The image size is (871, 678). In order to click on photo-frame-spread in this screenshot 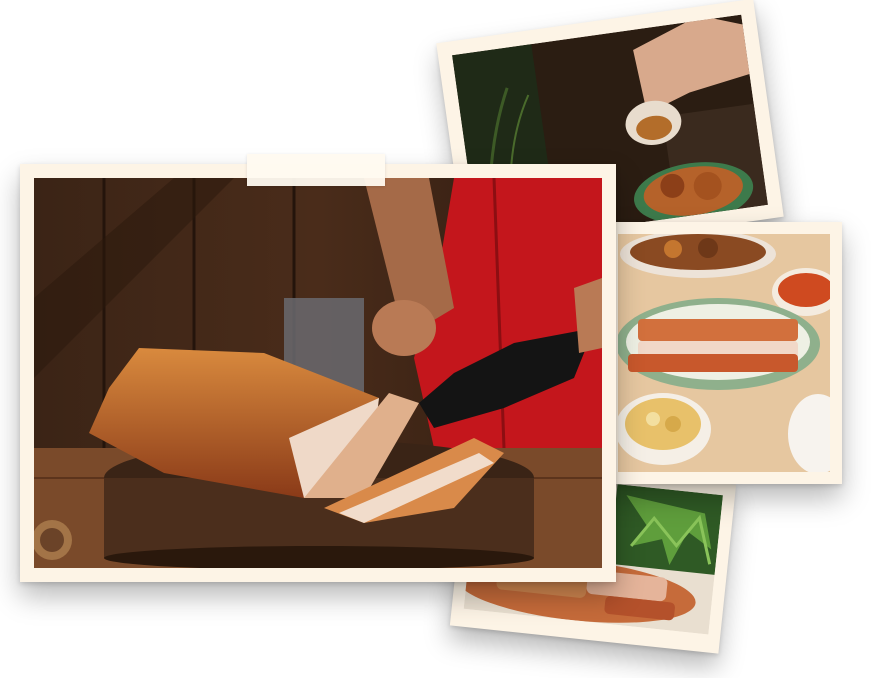, I will do `click(724, 353)`.